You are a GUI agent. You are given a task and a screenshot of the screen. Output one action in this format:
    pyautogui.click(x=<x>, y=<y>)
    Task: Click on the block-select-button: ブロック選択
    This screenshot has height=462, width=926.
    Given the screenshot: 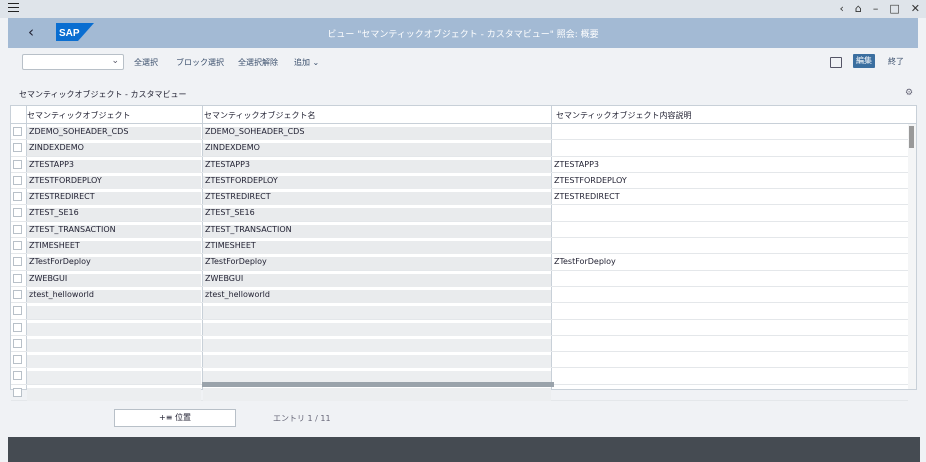 What is the action you would take?
    pyautogui.click(x=200, y=62)
    